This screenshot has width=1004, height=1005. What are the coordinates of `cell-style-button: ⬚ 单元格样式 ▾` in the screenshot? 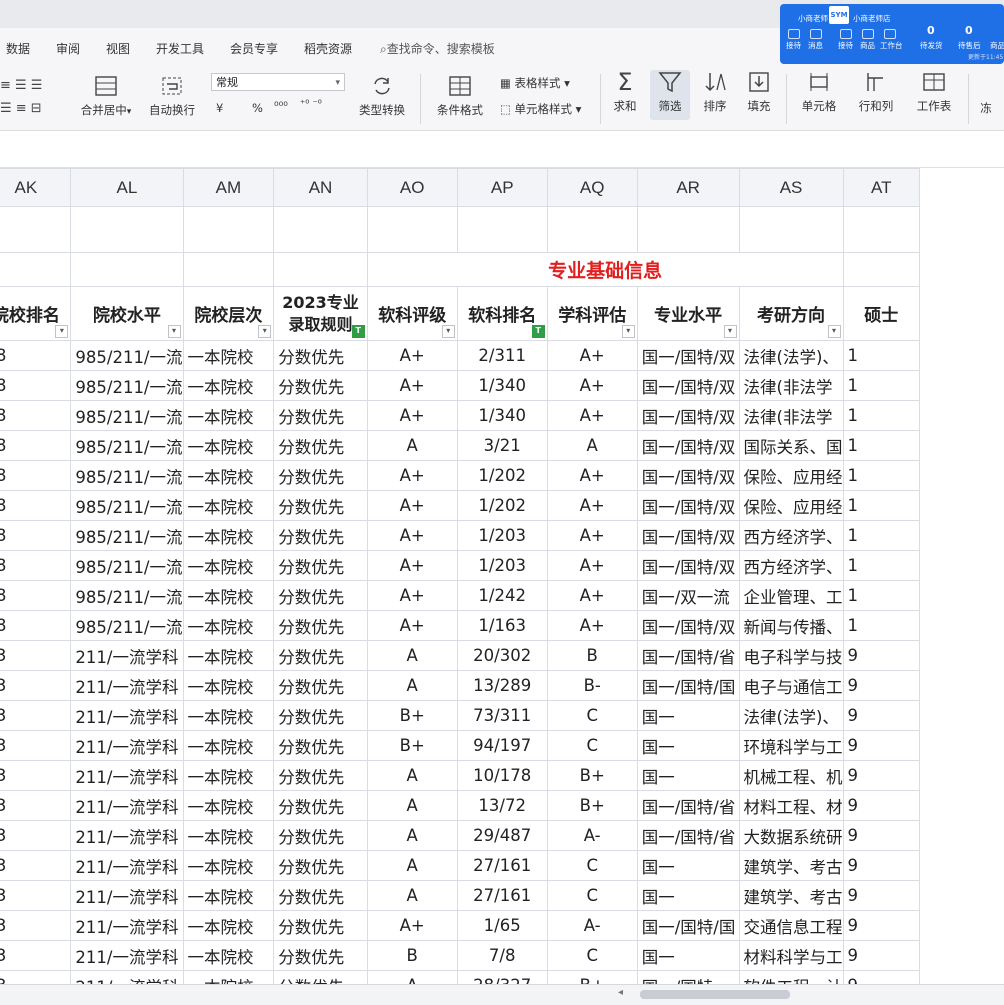 It's located at (540, 109).